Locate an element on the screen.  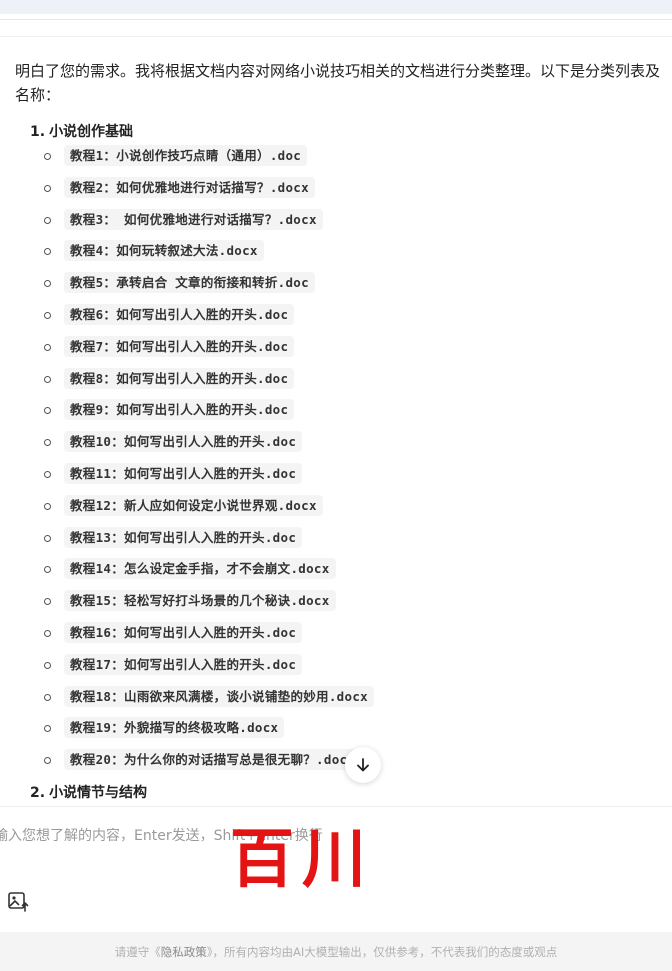
chat-input-area: 输入您想了解的内容，Enter发送，Shift+Enter换行 百川 is located at coordinates (336, 869).